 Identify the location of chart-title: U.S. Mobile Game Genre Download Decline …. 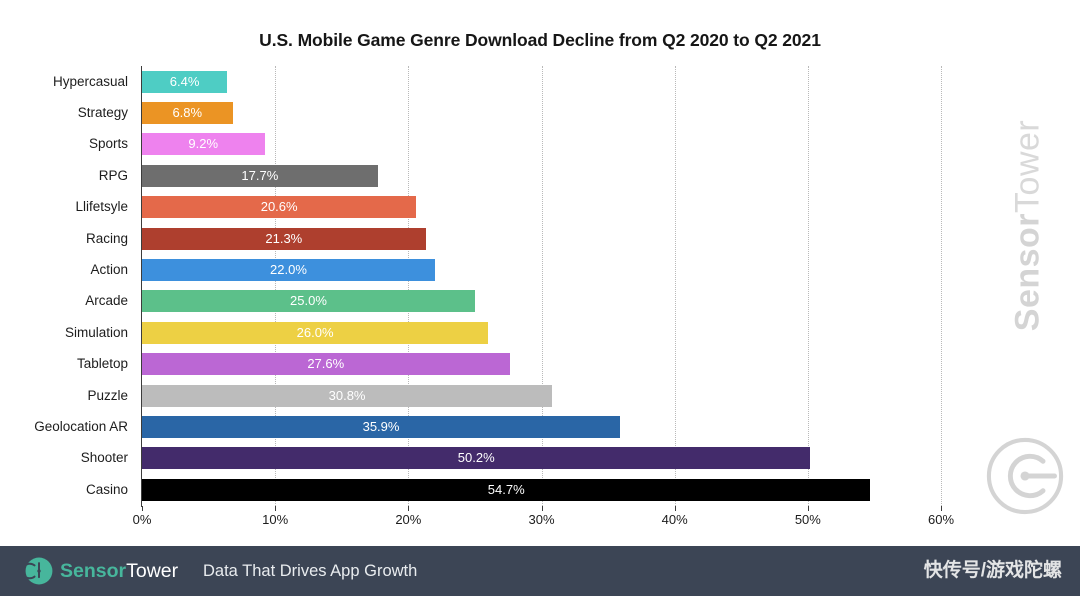
(540, 40).